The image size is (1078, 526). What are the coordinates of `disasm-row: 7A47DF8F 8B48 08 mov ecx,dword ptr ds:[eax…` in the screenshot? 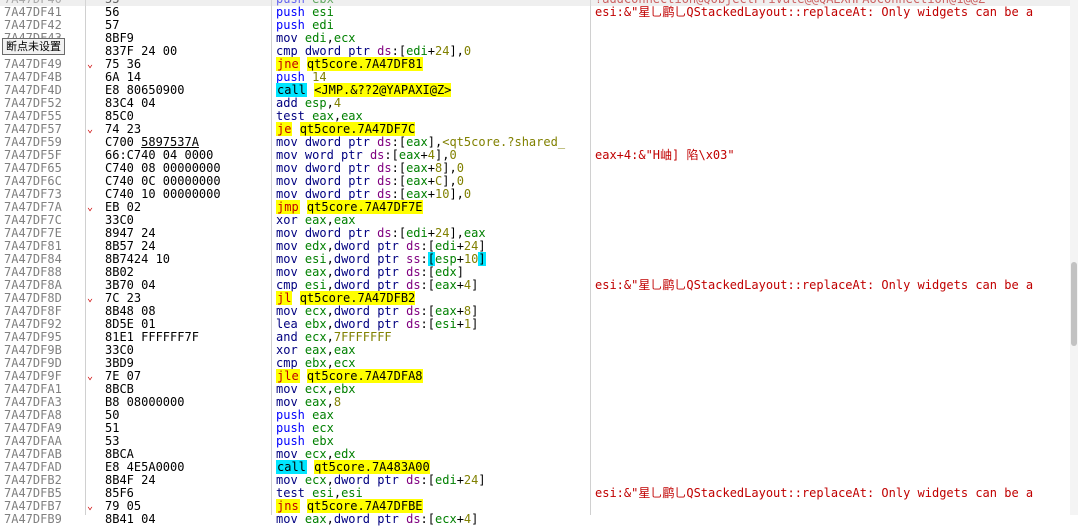 It's located at (539, 311).